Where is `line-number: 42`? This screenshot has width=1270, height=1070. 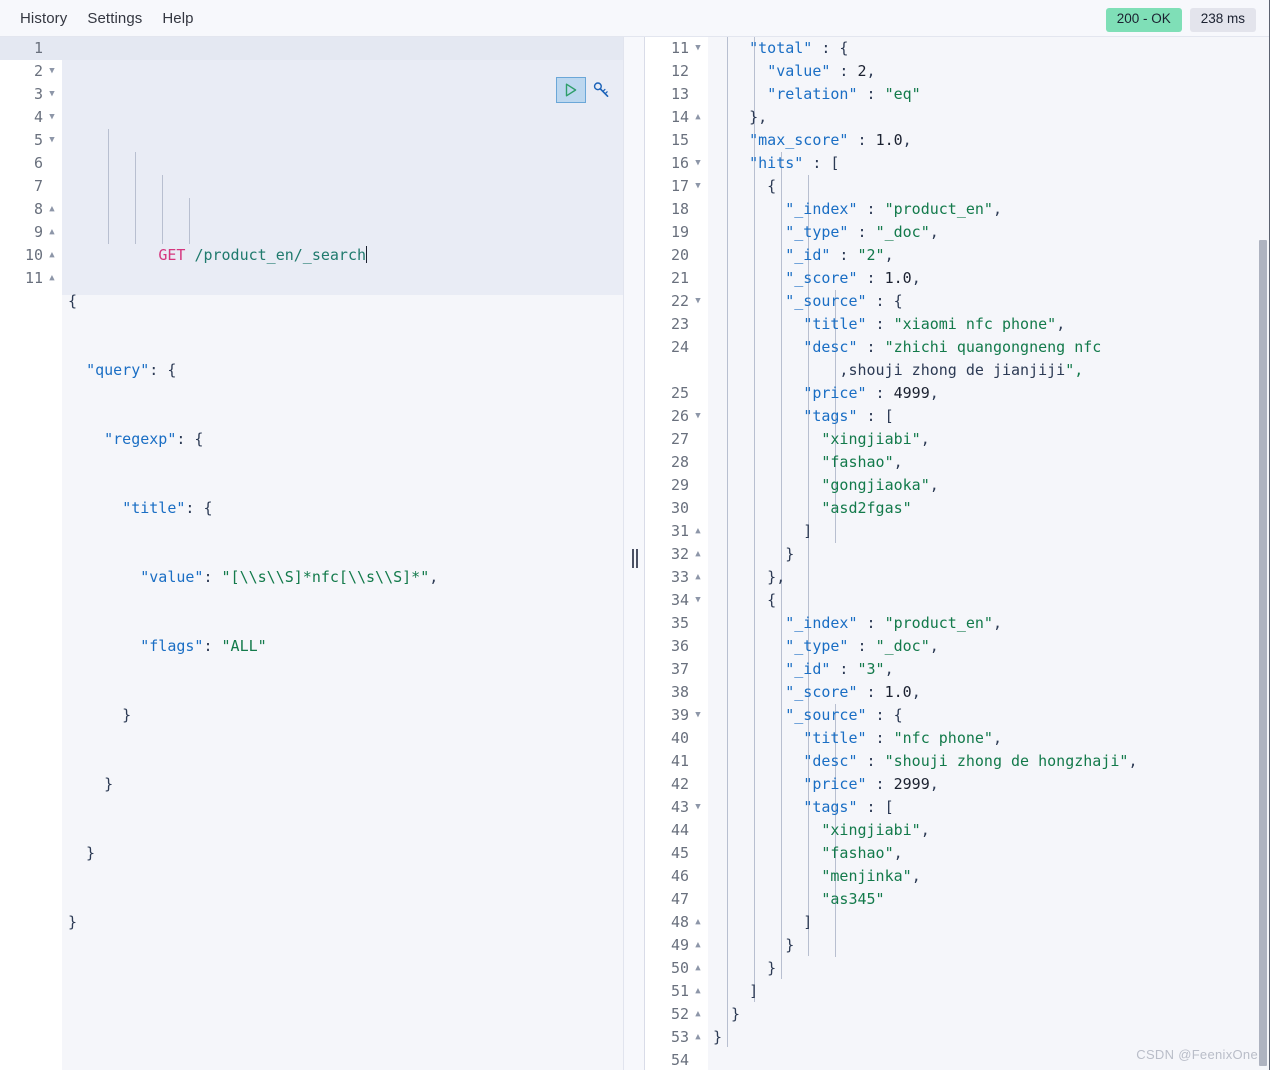 line-number: 42 is located at coordinates (679, 784).